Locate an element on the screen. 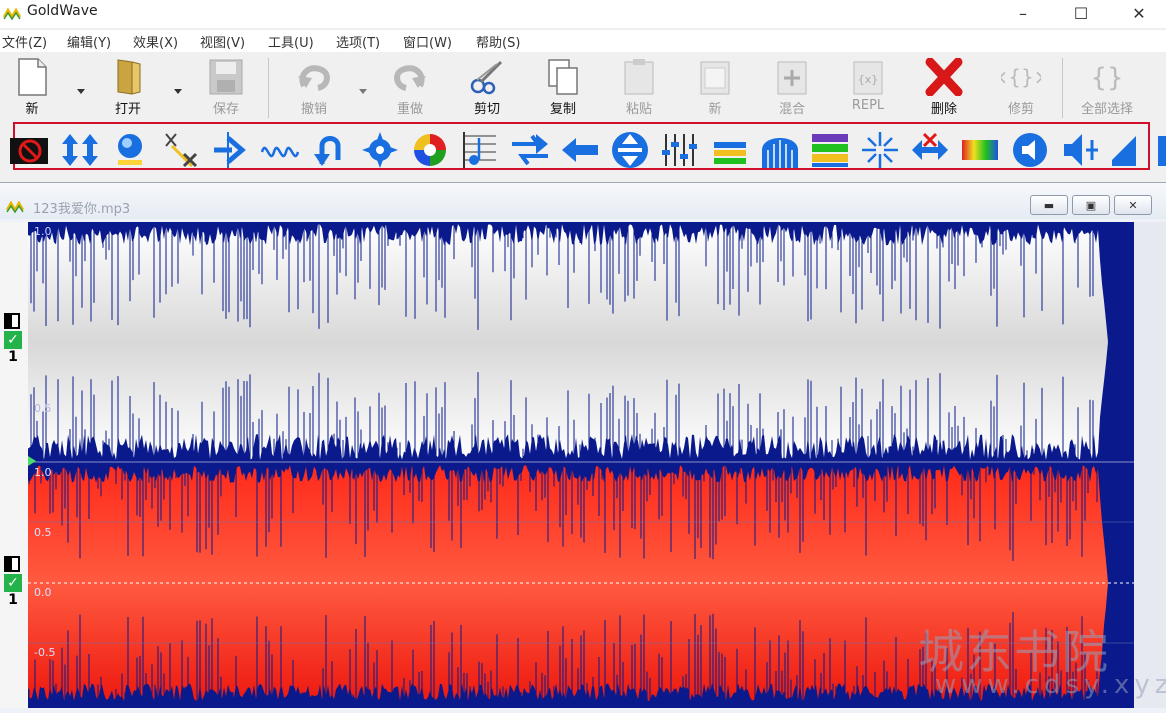 The height and width of the screenshot is (713, 1166). paste-button: 粘贴 is located at coordinates (639, 89).